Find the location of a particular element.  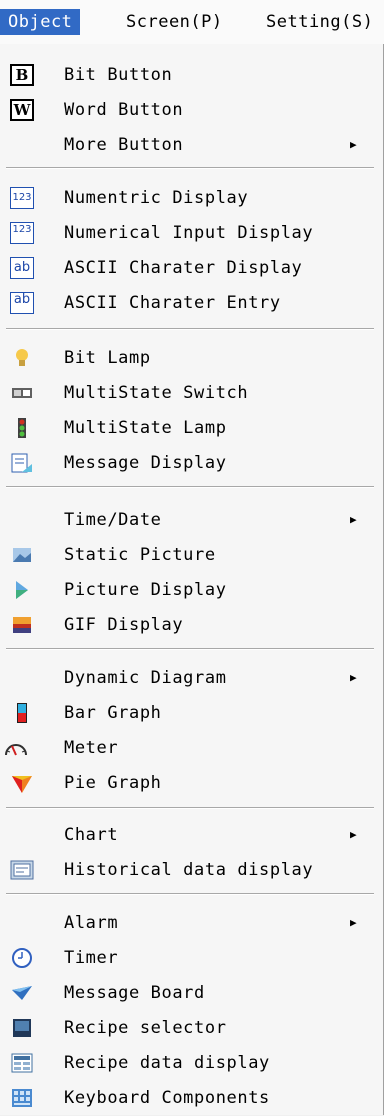

menu-item-label: MultiState Lamp is located at coordinates (145, 428).